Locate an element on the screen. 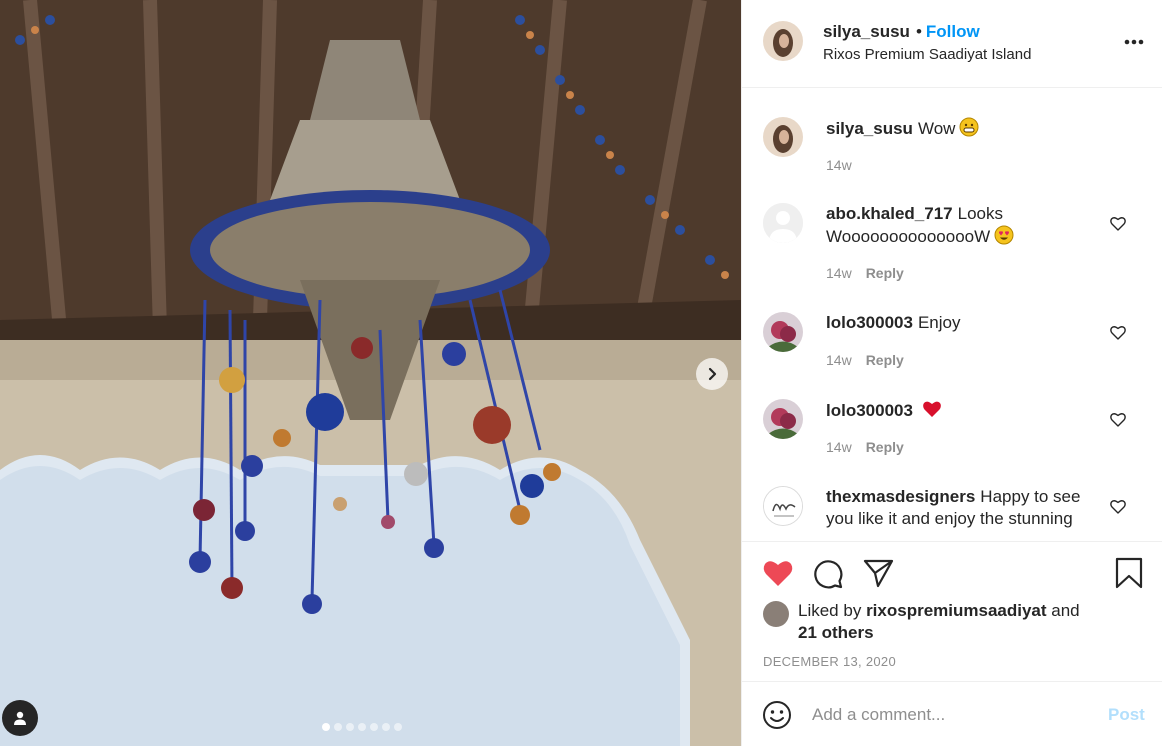 Image resolution: width=1162 pixels, height=746 pixels. photo-pagination-dots is located at coordinates (362, 727).